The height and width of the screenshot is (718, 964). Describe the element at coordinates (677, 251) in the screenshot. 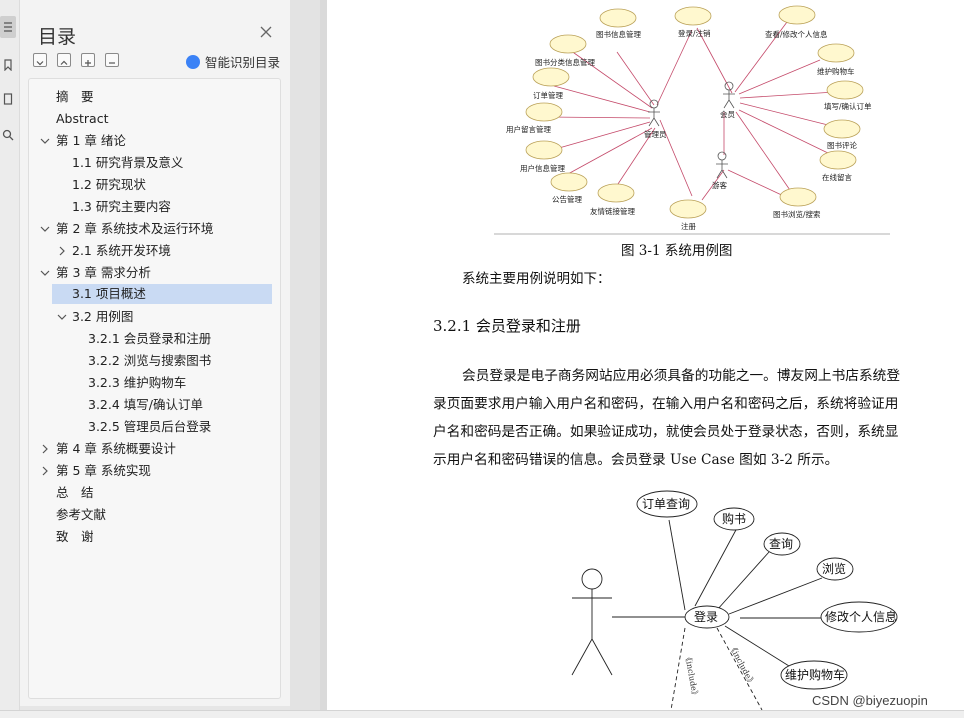

I see `figure-caption: 图 3-1 系统用例图` at that location.